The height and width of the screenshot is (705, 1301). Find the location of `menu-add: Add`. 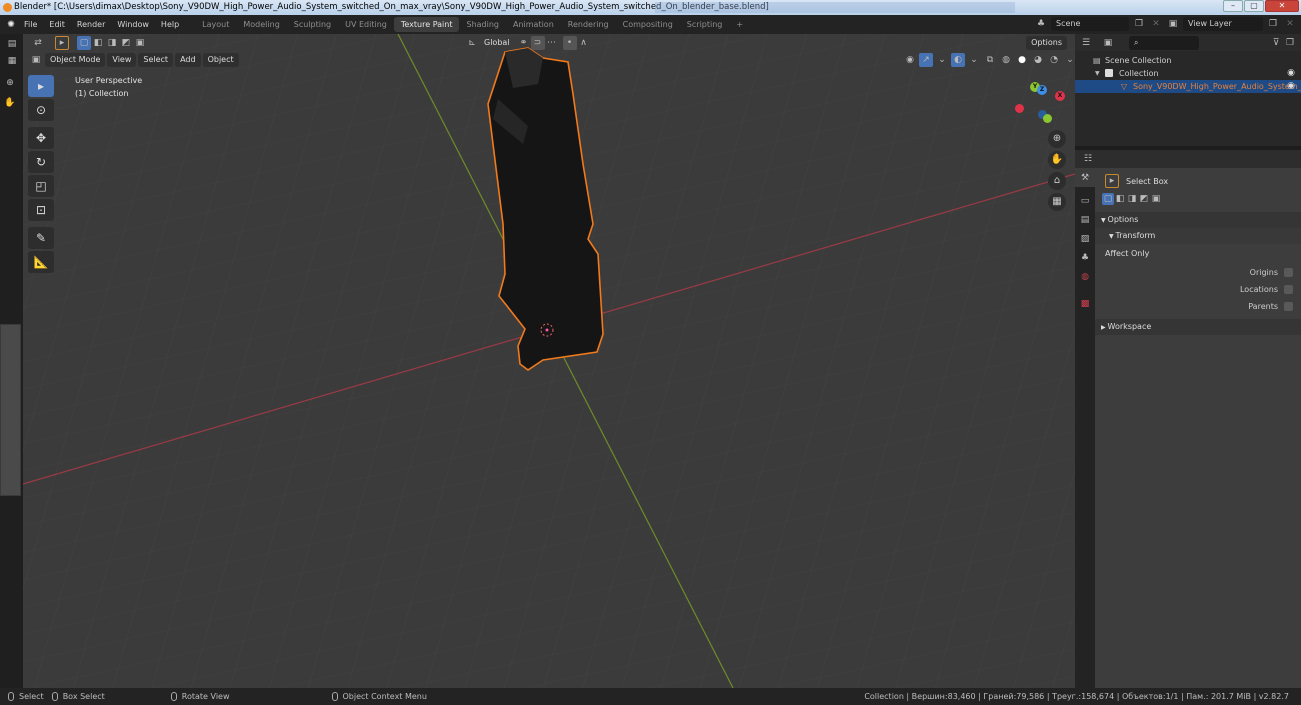

menu-add: Add is located at coordinates (188, 60).